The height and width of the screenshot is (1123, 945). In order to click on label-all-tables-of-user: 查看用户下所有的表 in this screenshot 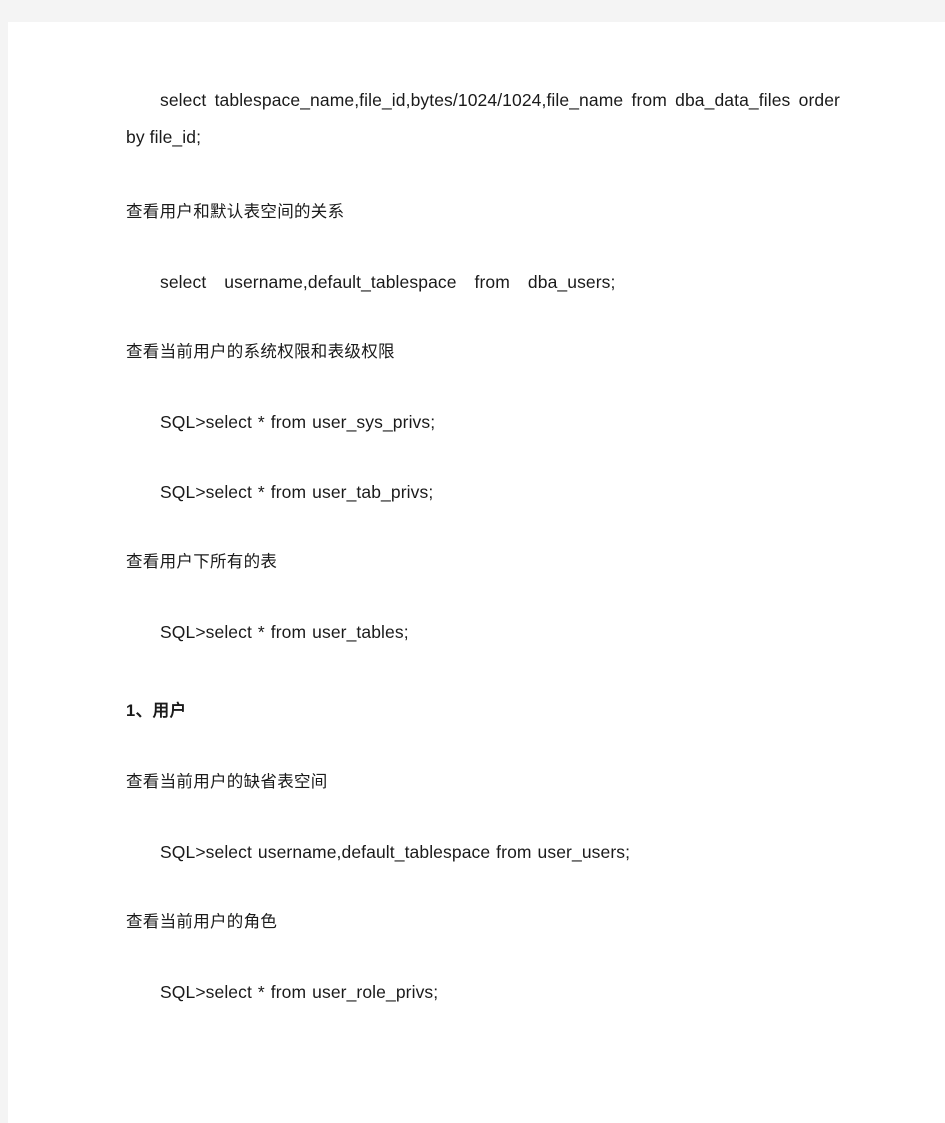, I will do `click(202, 562)`.